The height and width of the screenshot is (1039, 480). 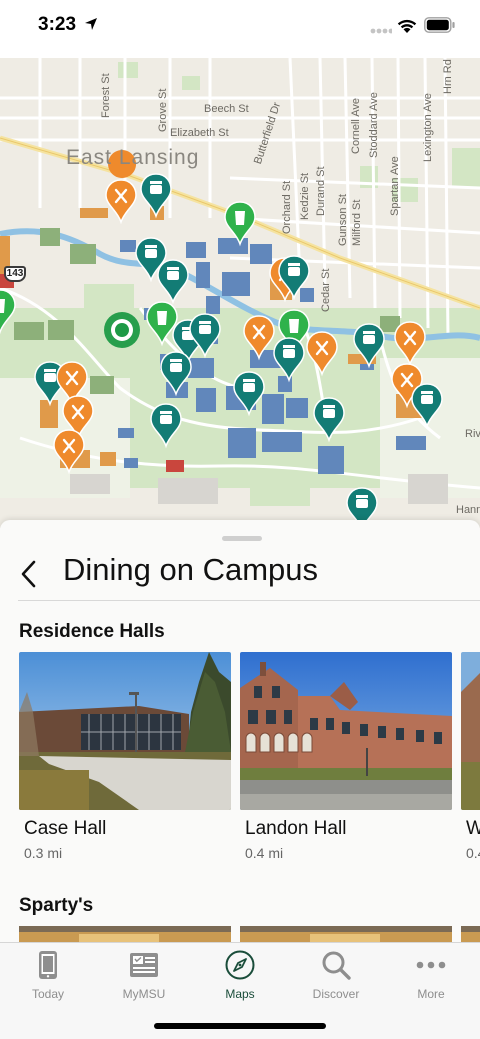 What do you see at coordinates (242, 538) in the screenshot?
I see `sheet-grabber` at bounding box center [242, 538].